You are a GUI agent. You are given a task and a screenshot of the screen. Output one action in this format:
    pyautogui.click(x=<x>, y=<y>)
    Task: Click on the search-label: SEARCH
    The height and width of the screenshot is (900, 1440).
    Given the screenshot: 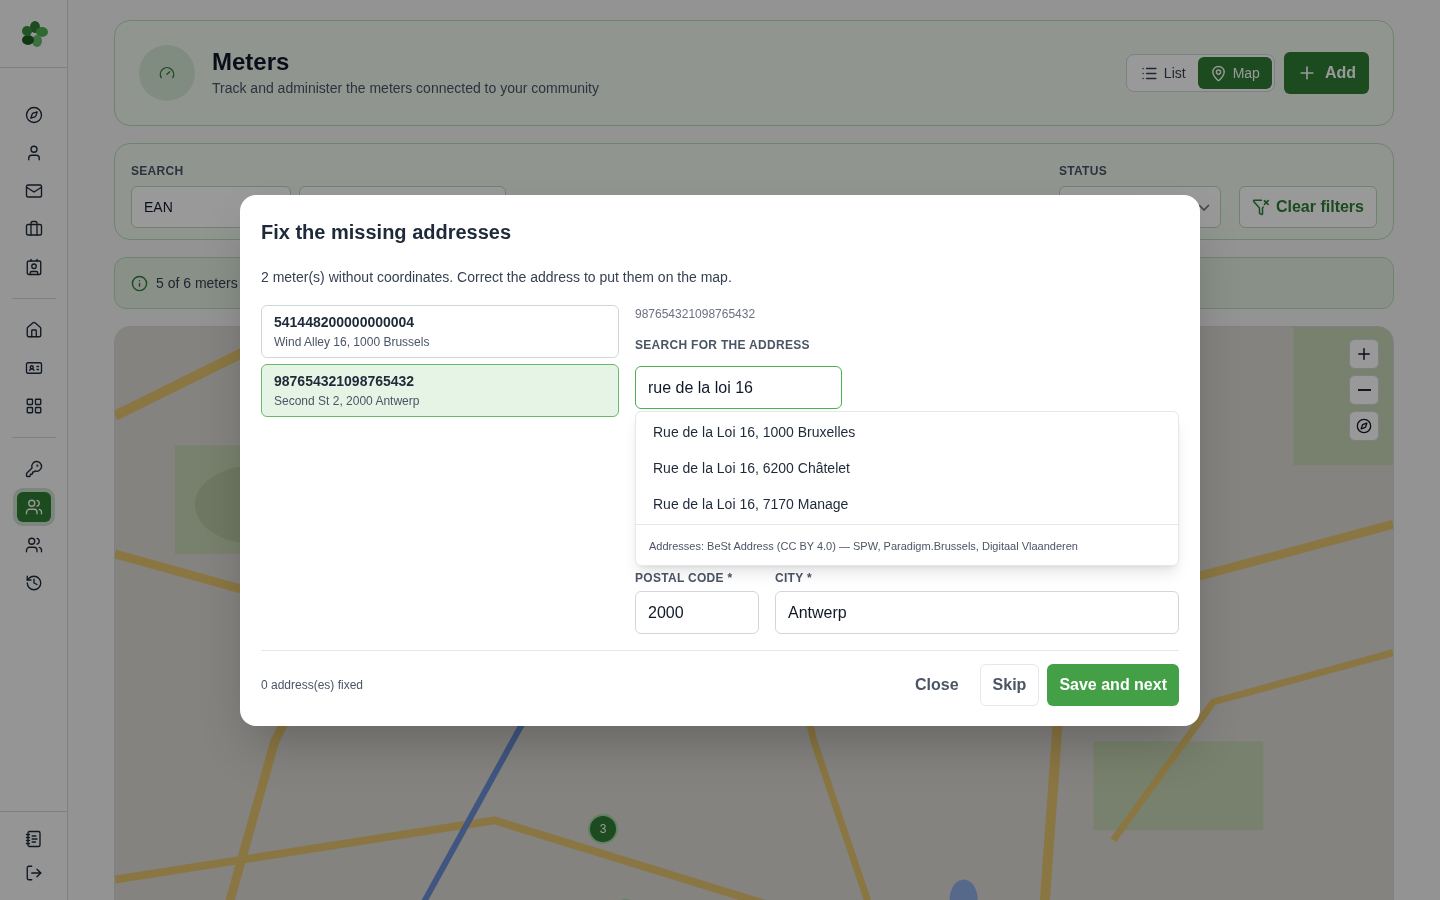 What is the action you would take?
    pyautogui.click(x=158, y=171)
    